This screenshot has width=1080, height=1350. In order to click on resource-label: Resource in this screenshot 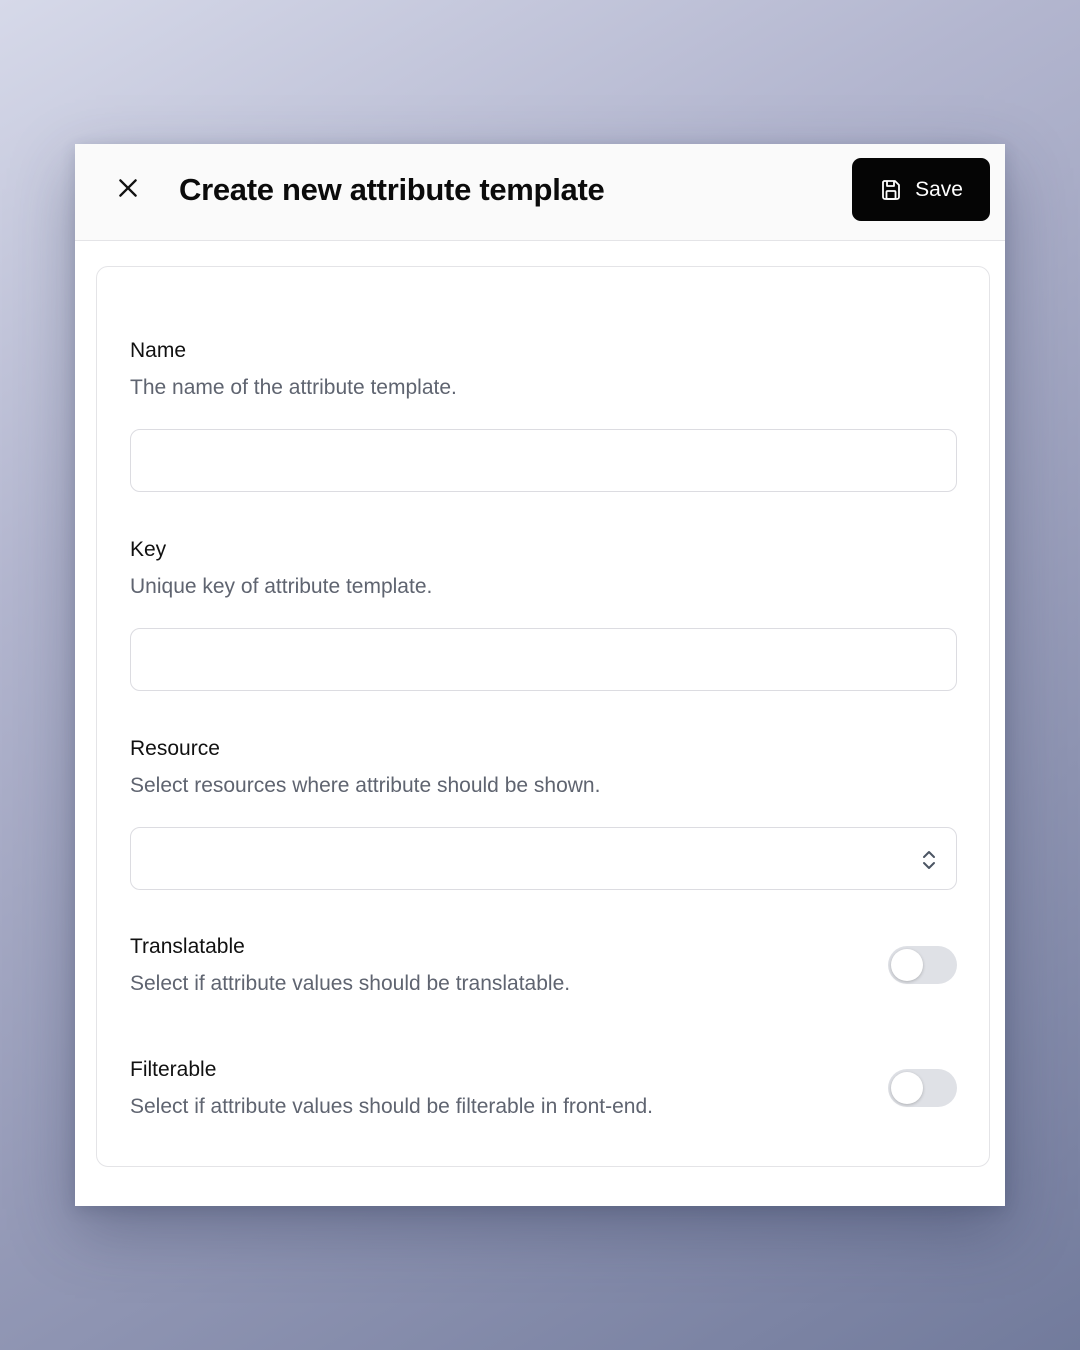, I will do `click(175, 748)`.